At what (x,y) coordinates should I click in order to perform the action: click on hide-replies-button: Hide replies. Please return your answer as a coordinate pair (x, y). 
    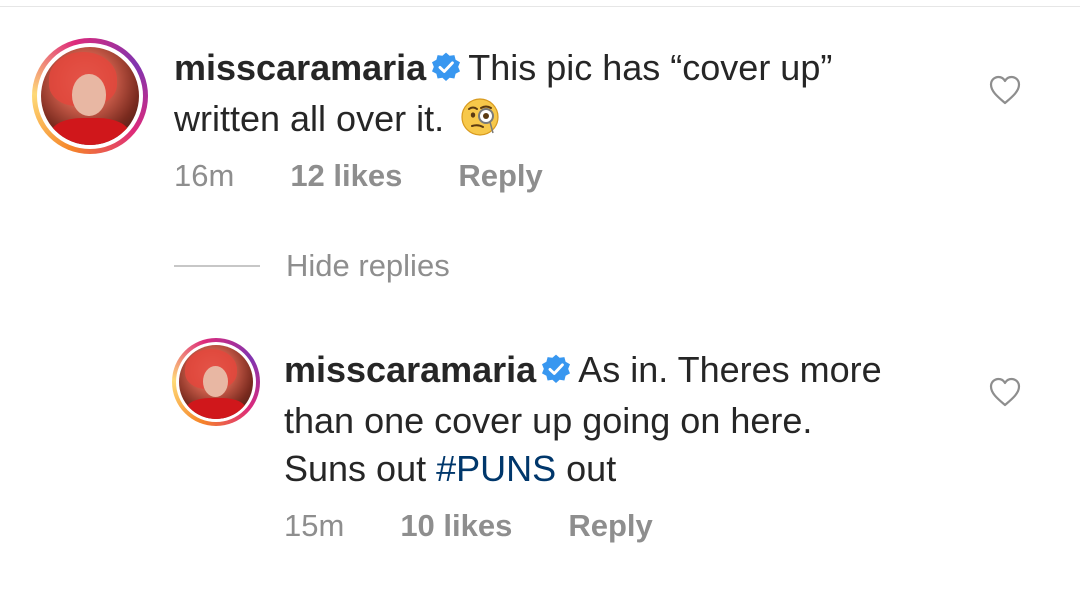
    Looking at the image, I should click on (312, 266).